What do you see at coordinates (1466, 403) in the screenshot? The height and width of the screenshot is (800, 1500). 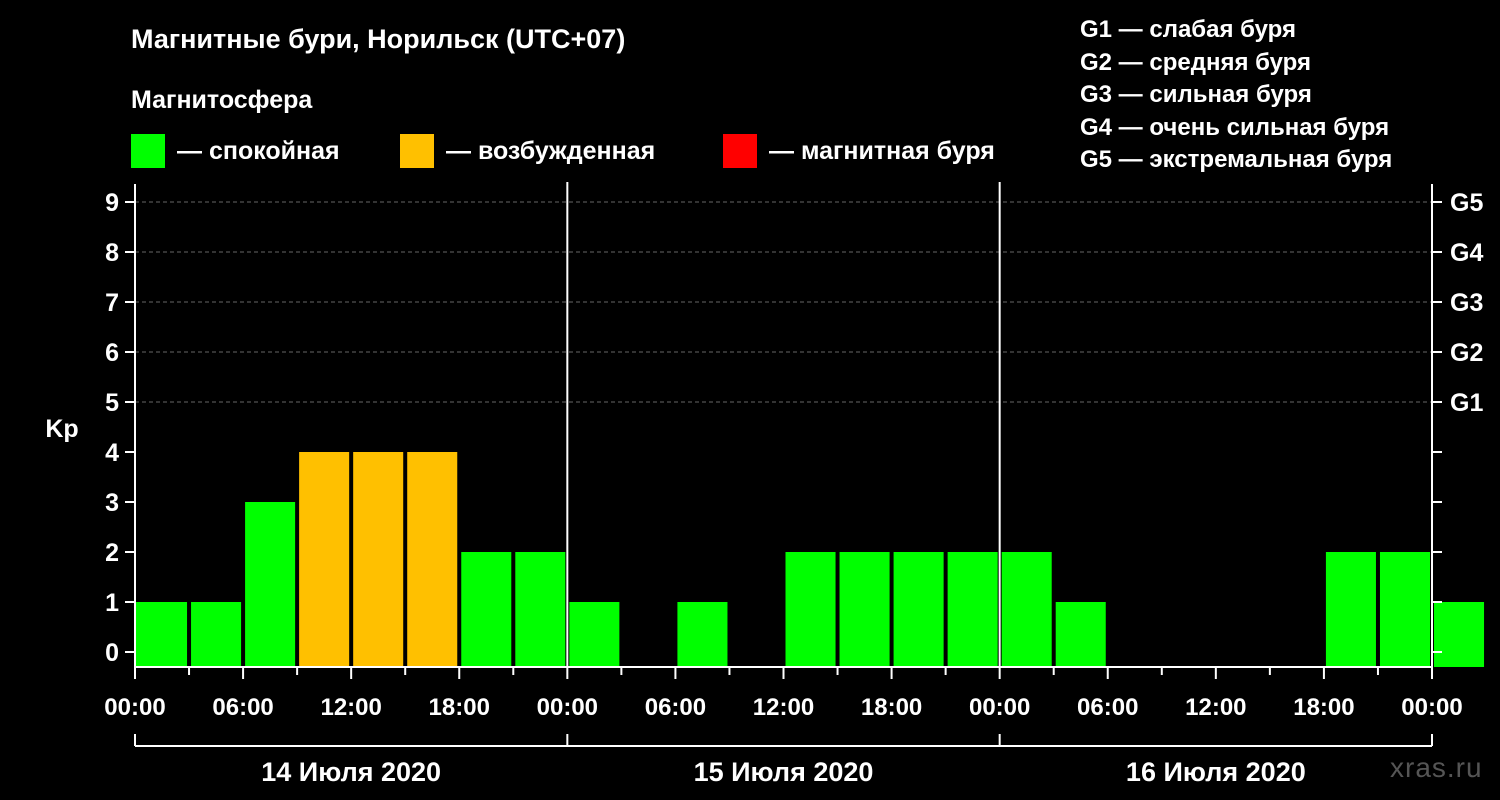 I see `g-level-label: G1` at bounding box center [1466, 403].